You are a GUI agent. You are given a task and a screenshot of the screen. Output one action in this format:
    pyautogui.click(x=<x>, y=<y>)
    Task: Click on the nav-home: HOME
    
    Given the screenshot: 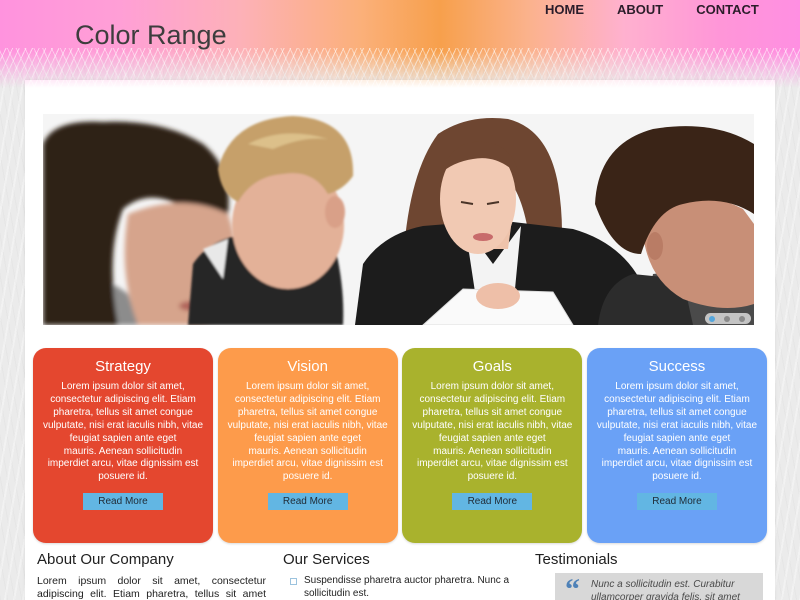 What is the action you would take?
    pyautogui.click(x=564, y=10)
    